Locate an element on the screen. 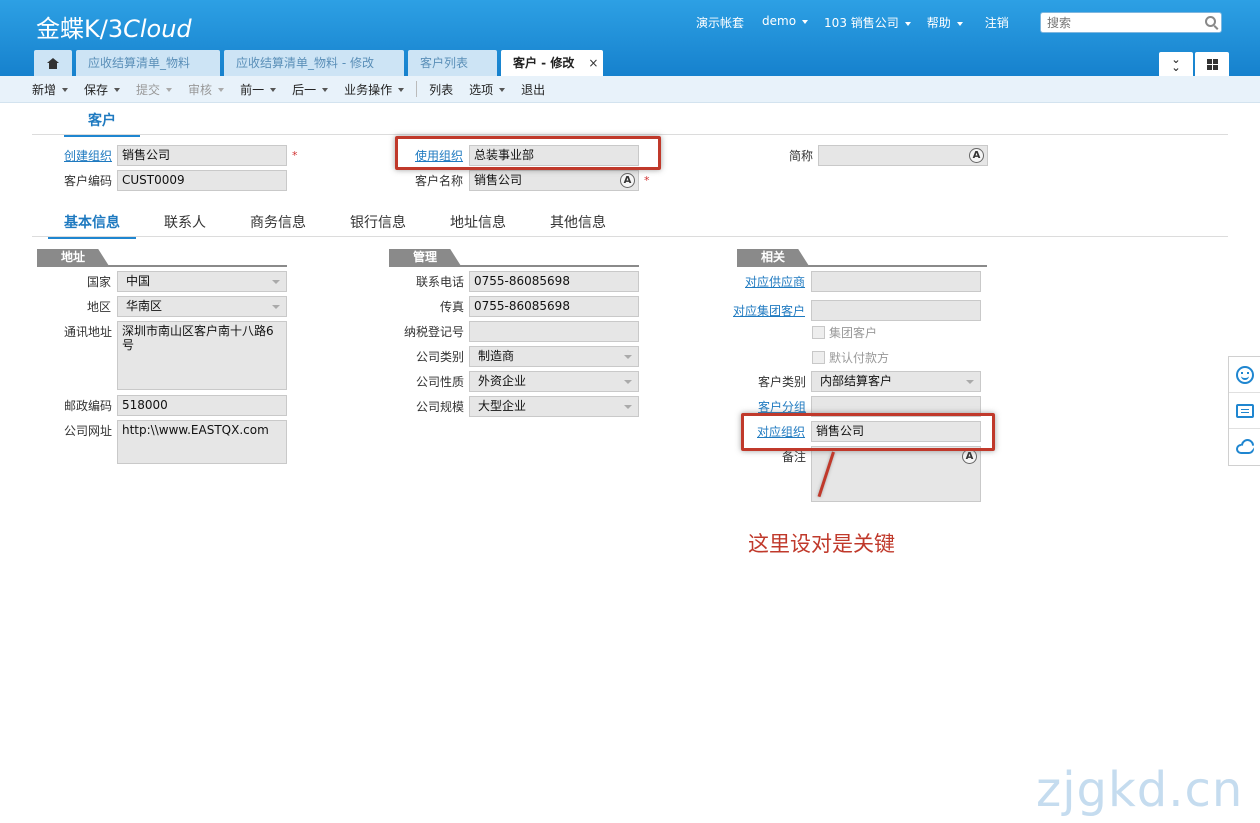 The image size is (1260, 823). smiley-icon is located at coordinates (1244, 374).